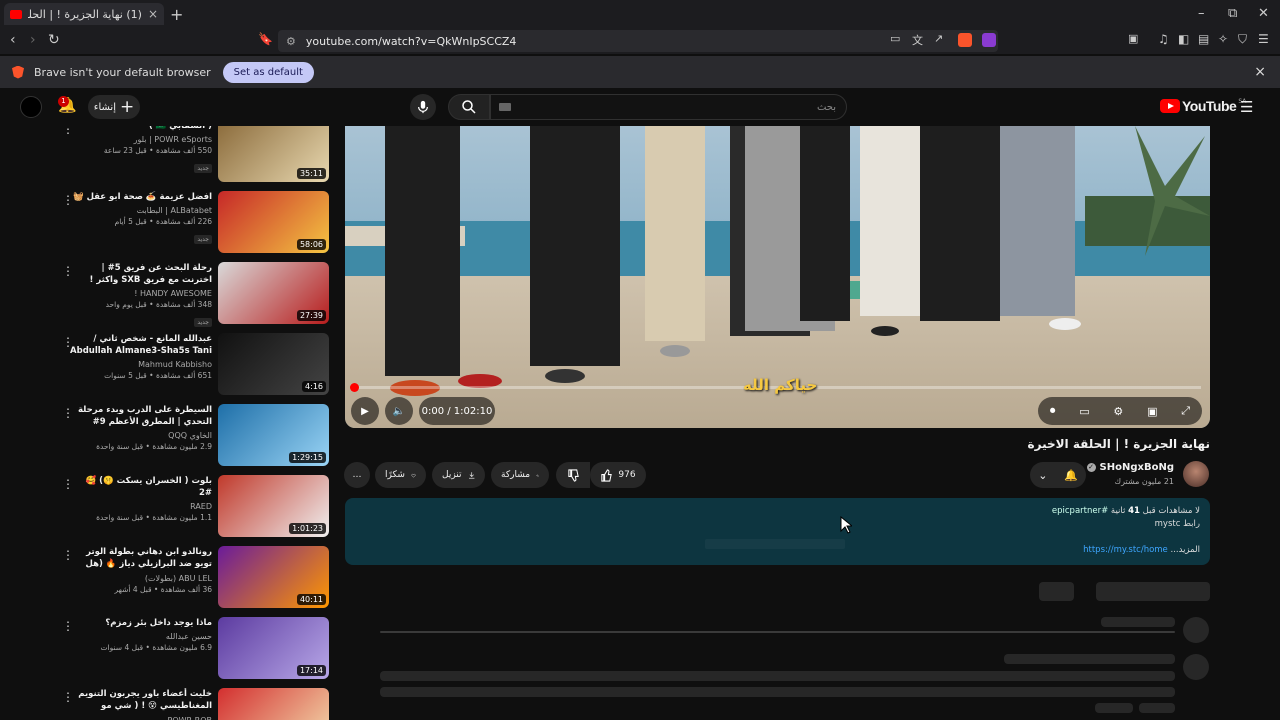 The width and height of the screenshot is (1280, 720). Describe the element at coordinates (458, 475) in the screenshot. I see `download-button: تنزيل` at that location.